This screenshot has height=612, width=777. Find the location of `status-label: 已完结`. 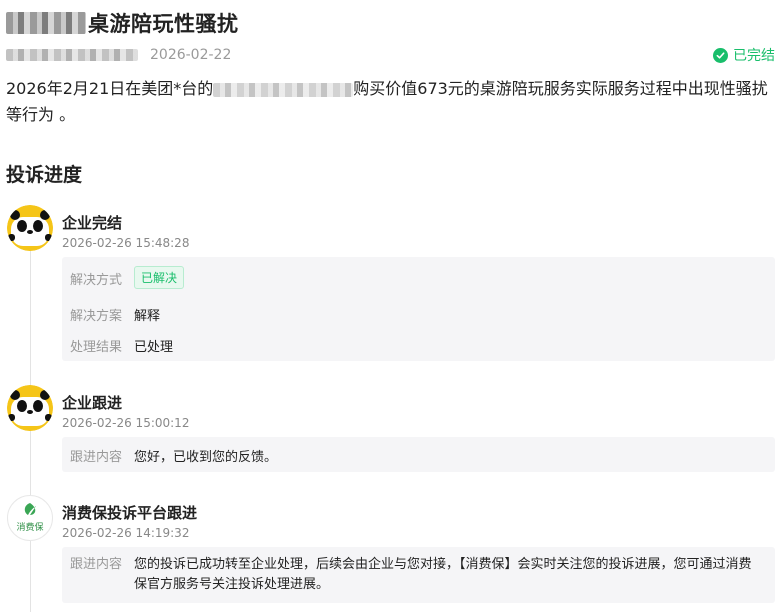

status-label: 已完结 is located at coordinates (754, 56).